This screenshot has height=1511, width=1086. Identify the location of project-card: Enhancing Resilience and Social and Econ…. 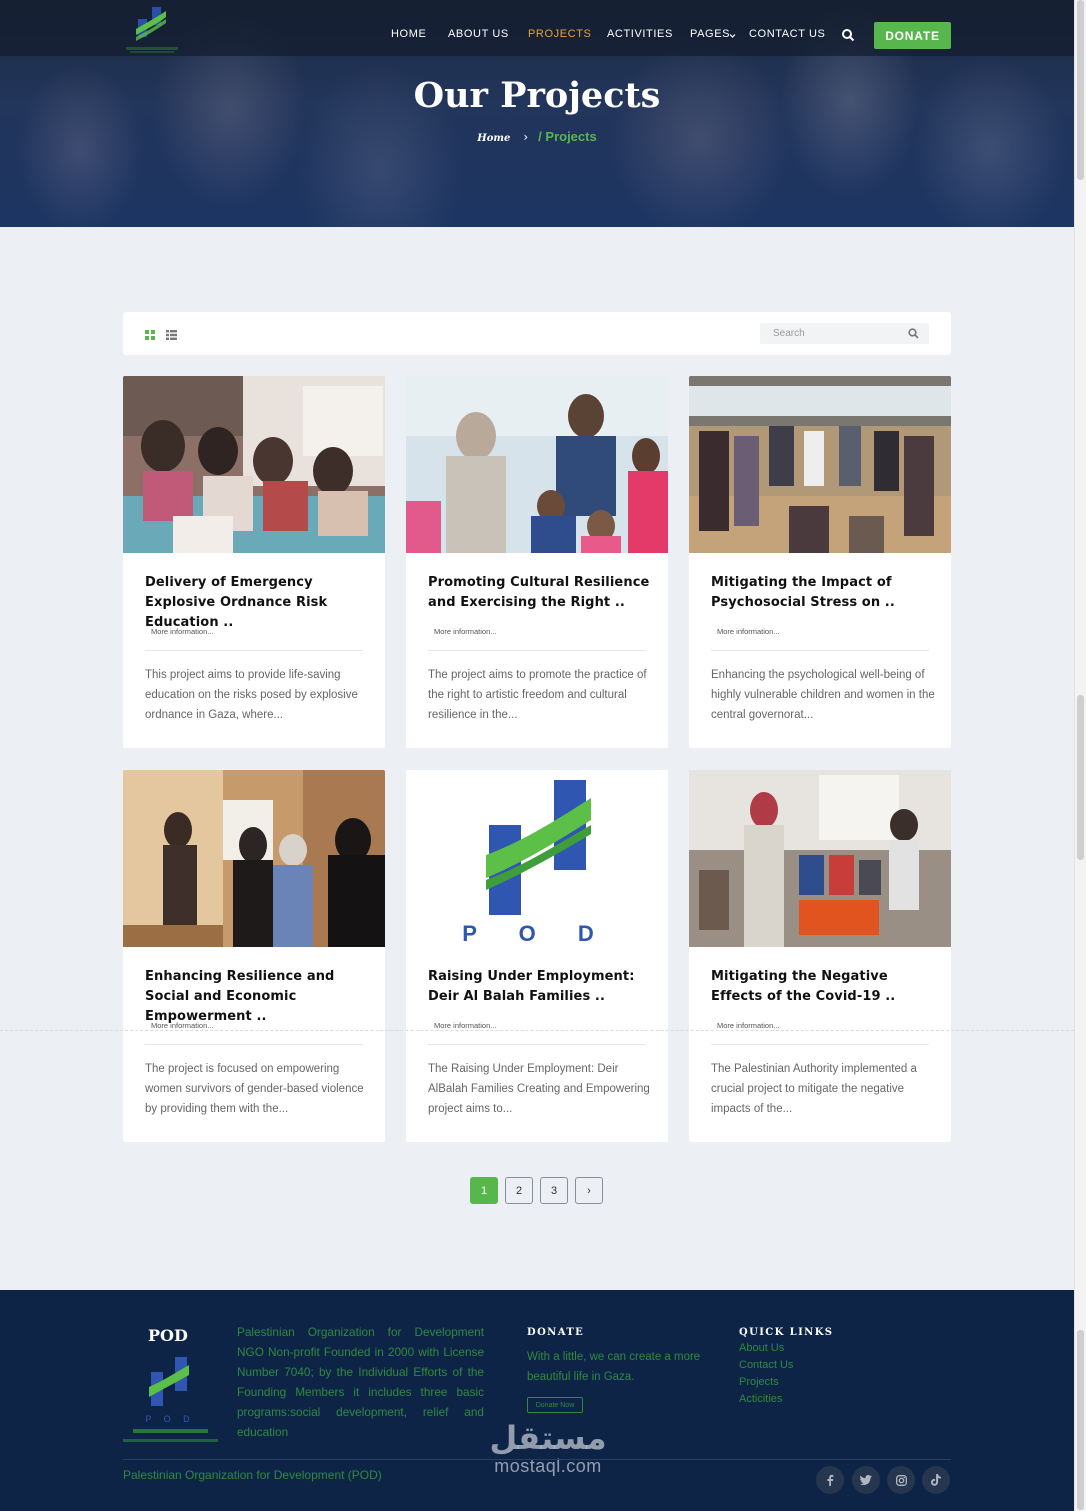
(254, 956).